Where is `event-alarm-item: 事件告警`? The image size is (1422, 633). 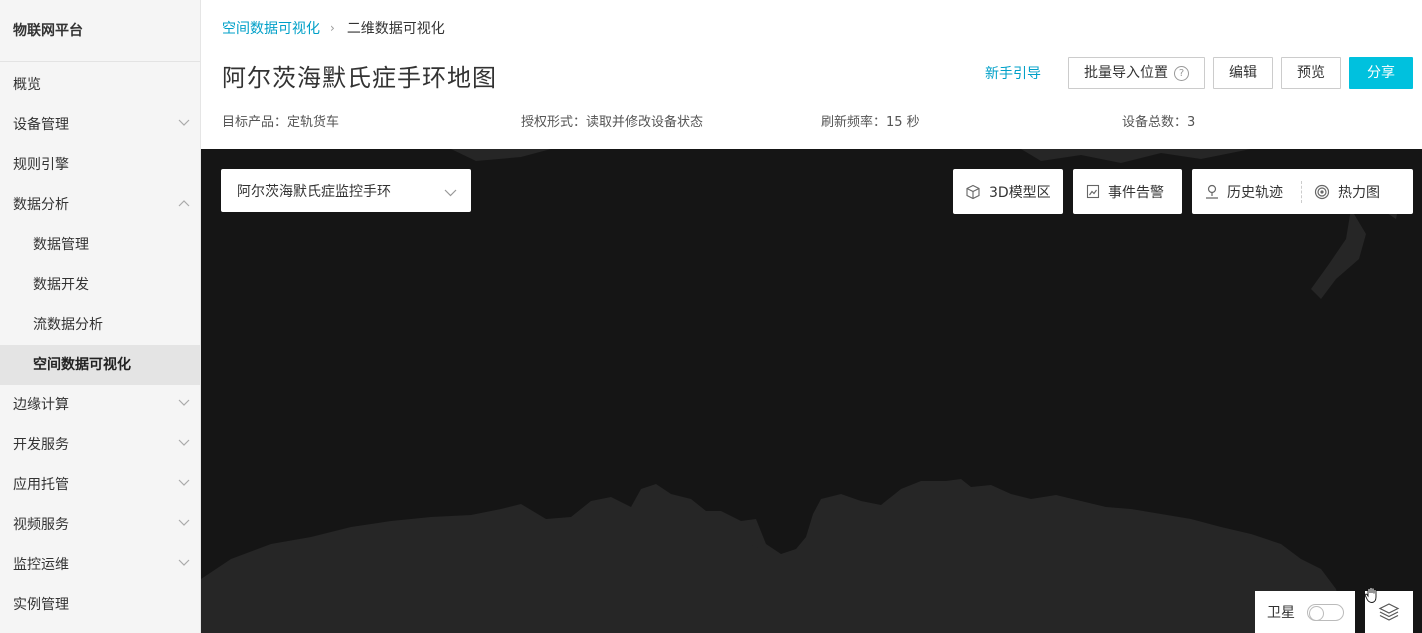
event-alarm-item: 事件告警 is located at coordinates (1125, 192).